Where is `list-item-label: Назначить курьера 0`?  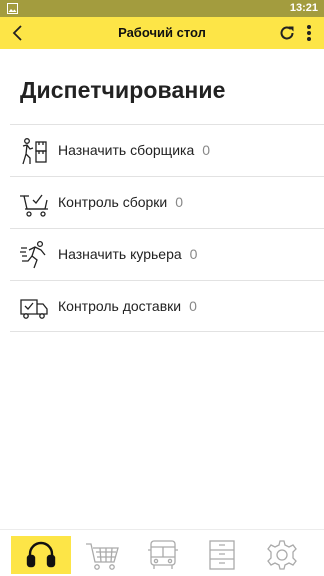 list-item-label: Назначить курьера 0 is located at coordinates (128, 254).